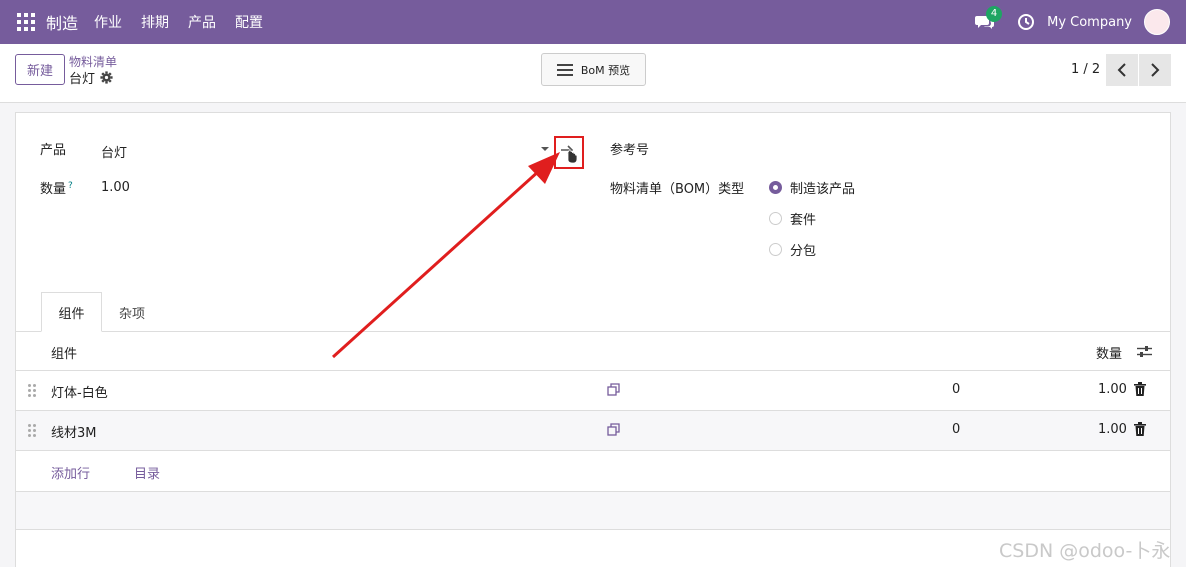 The height and width of the screenshot is (567, 1186). I want to click on bom-type-option-label: 制造该产品, so click(823, 189).